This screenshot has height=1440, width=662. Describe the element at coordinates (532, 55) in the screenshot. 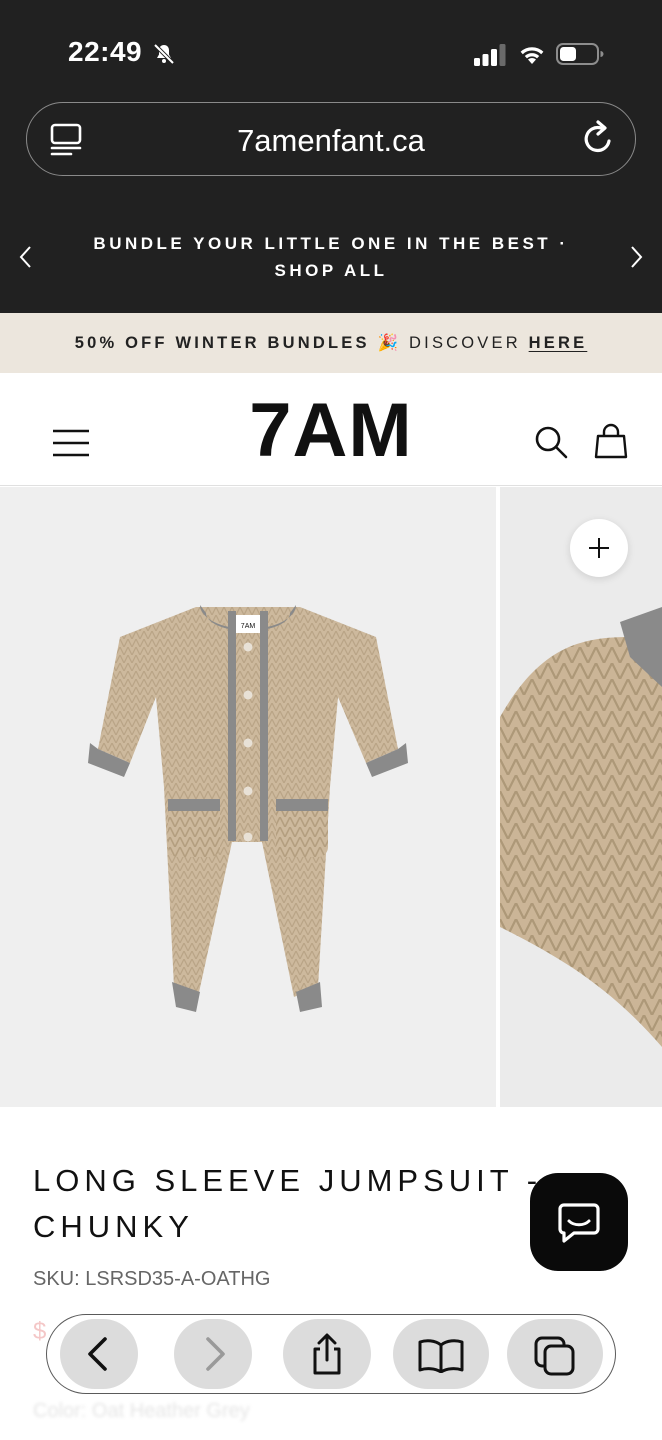

I see `wifi-icon` at that location.